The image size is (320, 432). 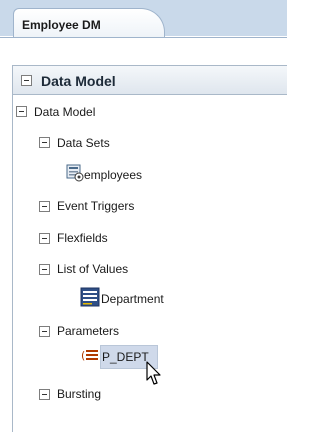 What do you see at coordinates (61, 25) in the screenshot?
I see `tab-label: Employee DM` at bounding box center [61, 25].